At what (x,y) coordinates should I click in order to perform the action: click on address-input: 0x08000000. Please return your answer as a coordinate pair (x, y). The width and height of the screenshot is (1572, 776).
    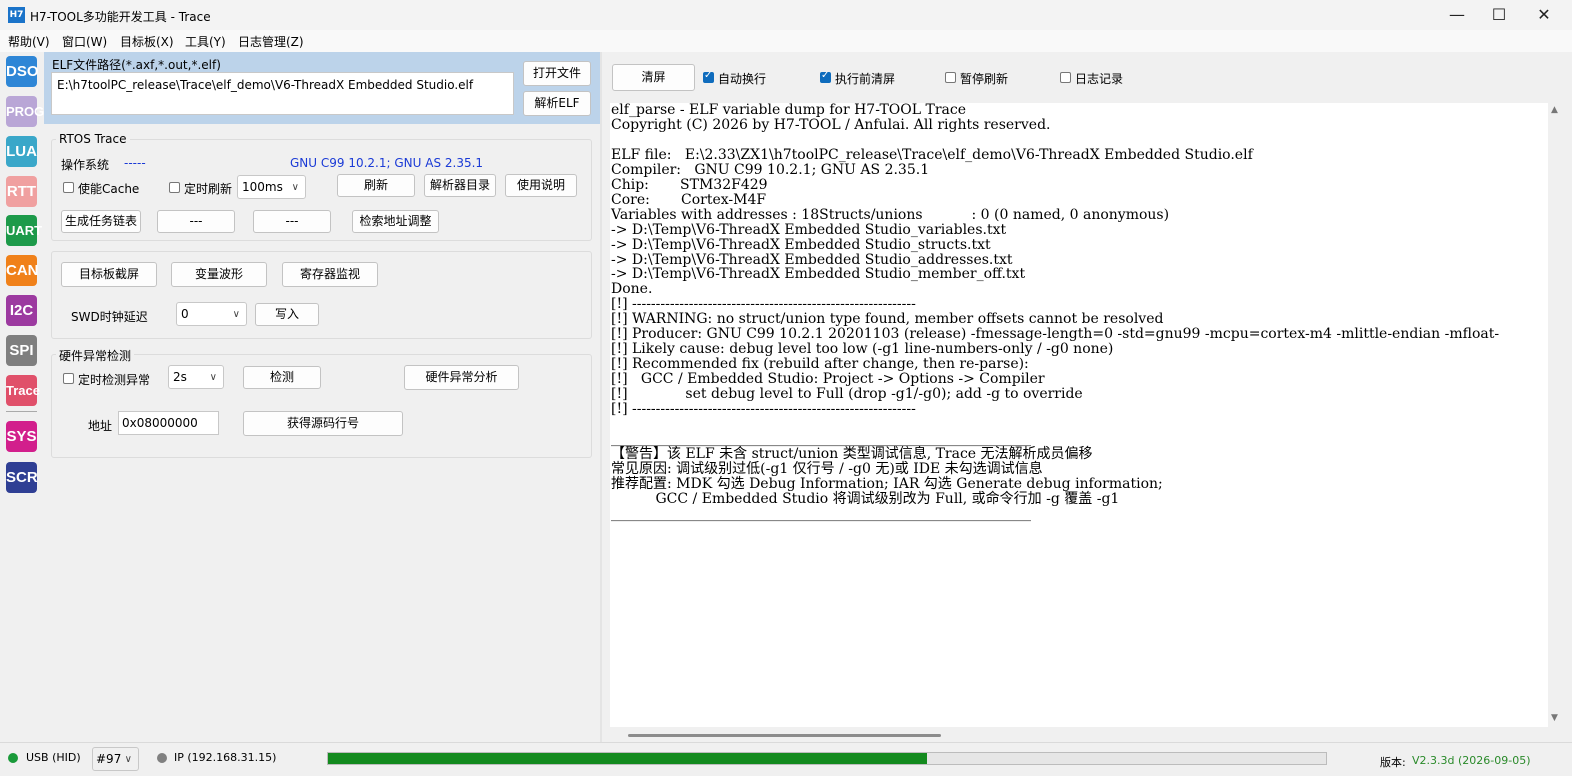
    Looking at the image, I should click on (168, 423).